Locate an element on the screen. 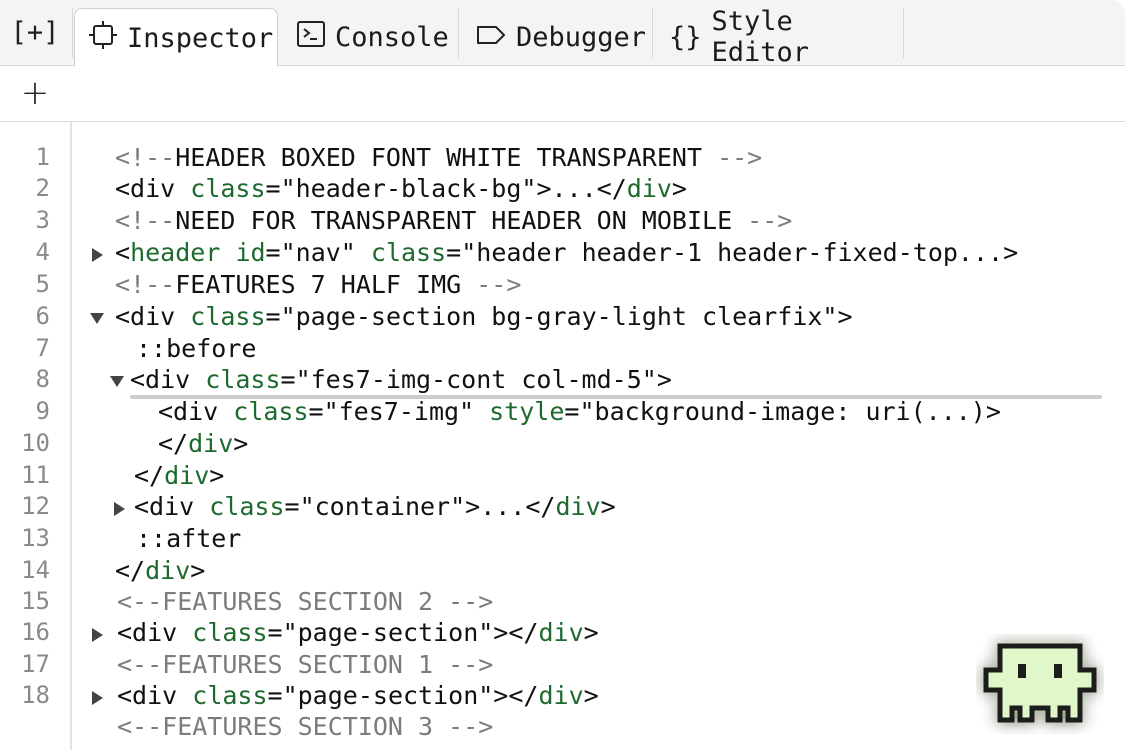  line-number: 4 is located at coordinates (42, 252).